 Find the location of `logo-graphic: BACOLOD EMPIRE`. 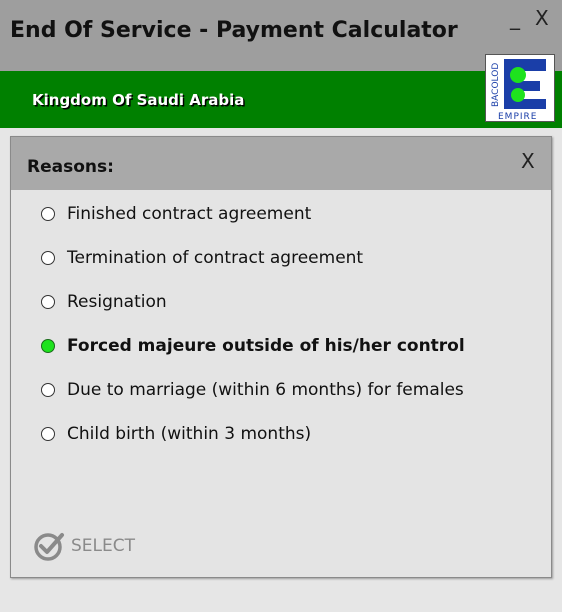

logo-graphic: BACOLOD EMPIRE is located at coordinates (518, 90).